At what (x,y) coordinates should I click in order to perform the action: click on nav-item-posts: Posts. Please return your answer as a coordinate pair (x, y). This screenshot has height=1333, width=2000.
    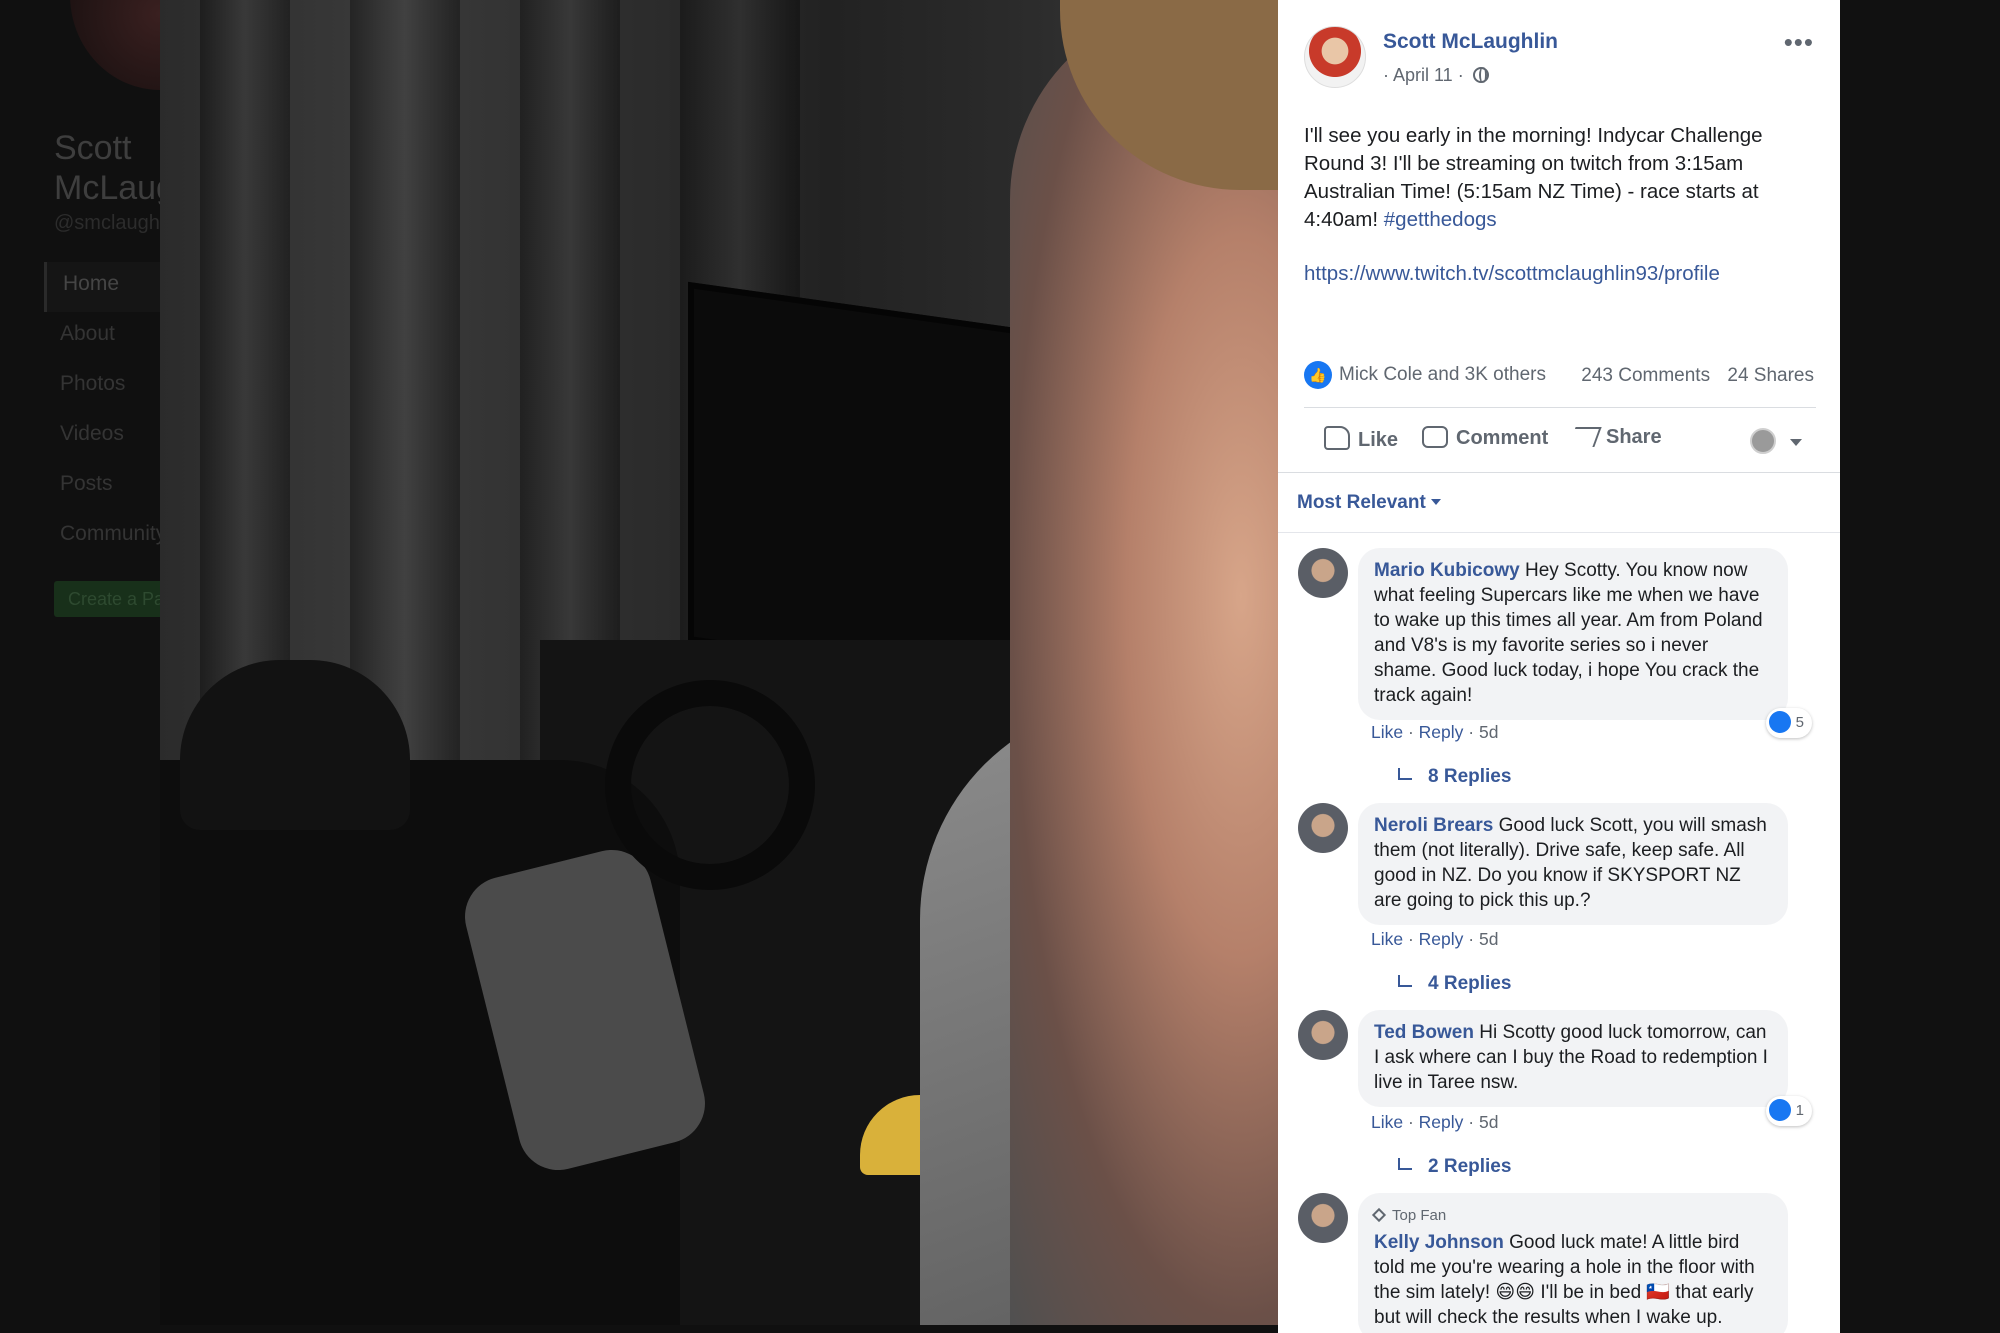
    Looking at the image, I should click on (102, 487).